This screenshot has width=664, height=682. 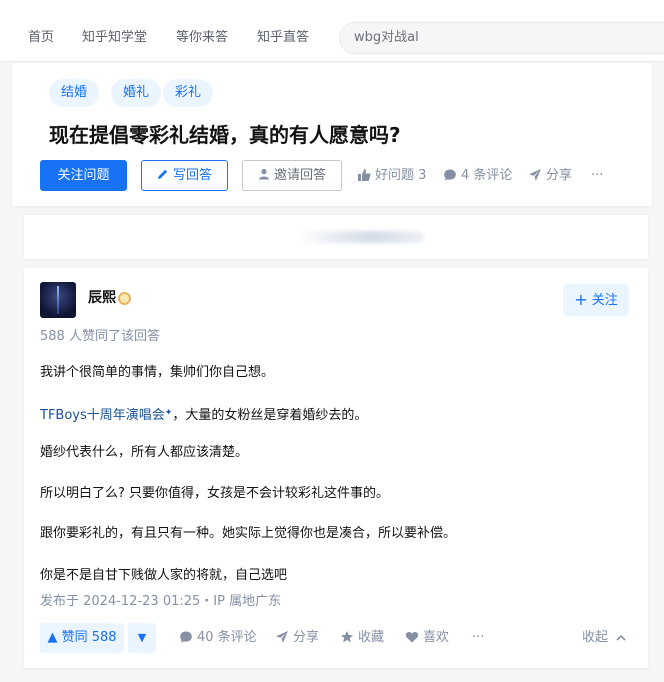 What do you see at coordinates (83, 175) in the screenshot?
I see `follow-question-button: 关注问题` at bounding box center [83, 175].